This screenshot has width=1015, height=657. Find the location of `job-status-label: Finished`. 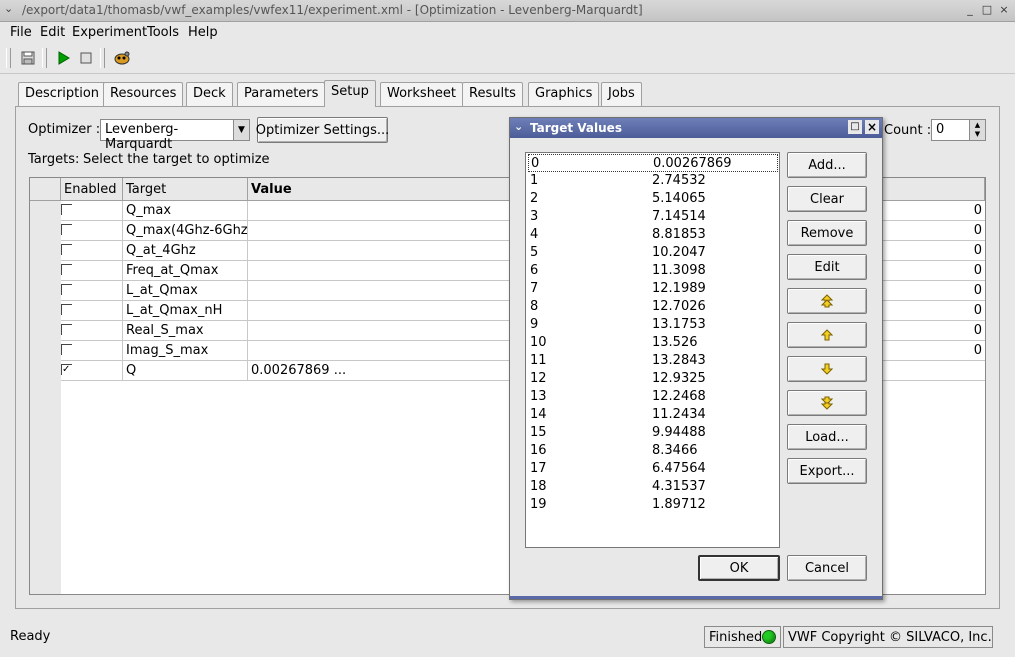

job-status-label: Finished is located at coordinates (736, 637).